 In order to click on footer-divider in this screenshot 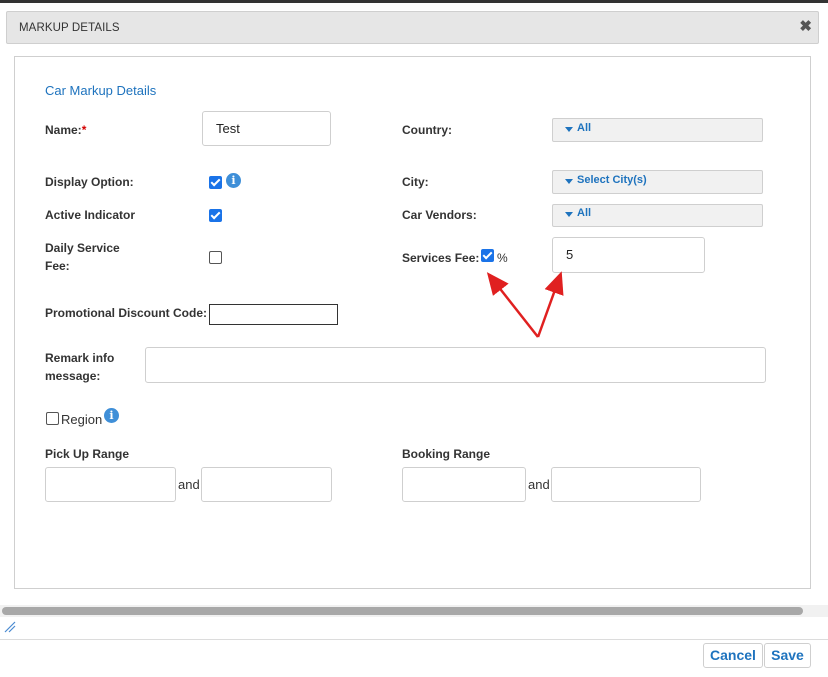, I will do `click(414, 639)`.